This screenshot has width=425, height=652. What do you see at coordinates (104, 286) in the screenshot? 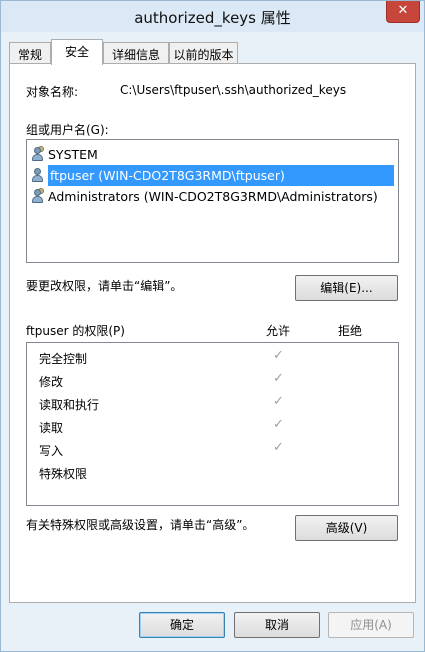
I see `change-permissions-hint: 要更改权限，请单击“编辑”。` at bounding box center [104, 286].